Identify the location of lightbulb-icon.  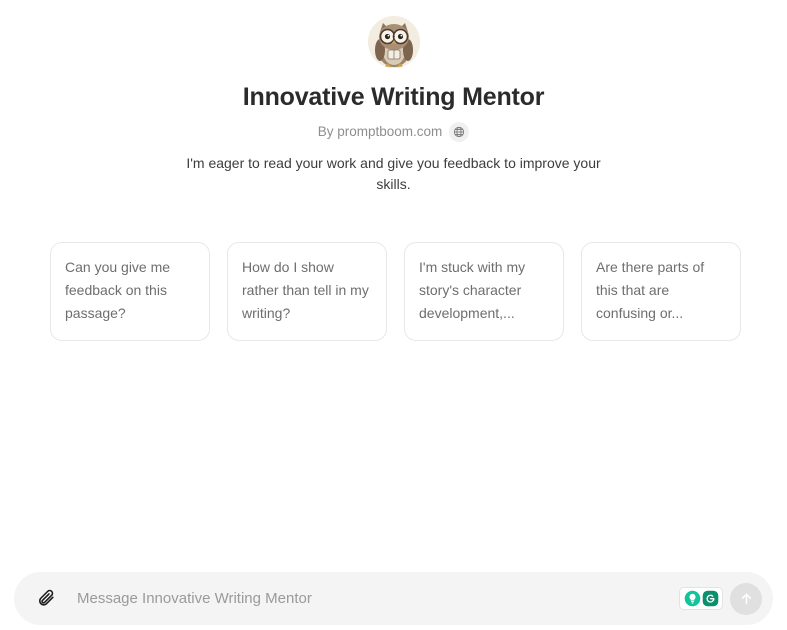
(692, 598).